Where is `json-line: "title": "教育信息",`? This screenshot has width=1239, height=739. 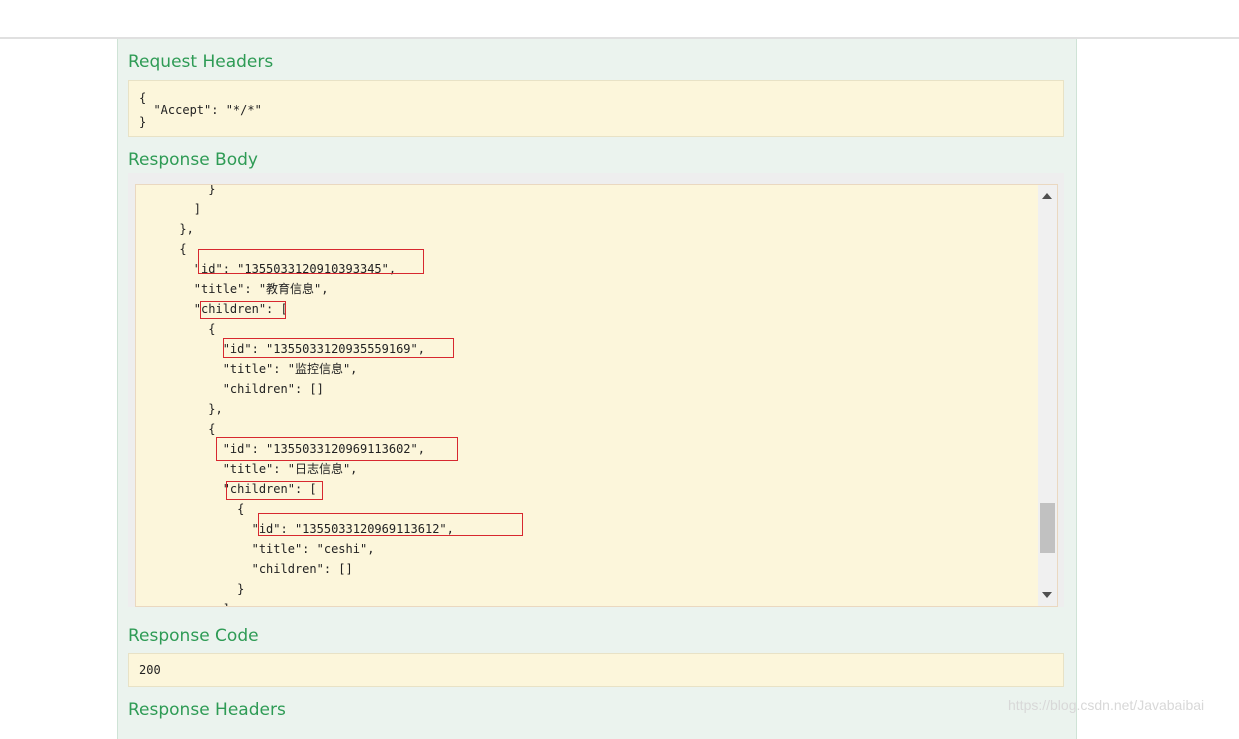 json-line: "title": "教育信息", is located at coordinates (232, 289).